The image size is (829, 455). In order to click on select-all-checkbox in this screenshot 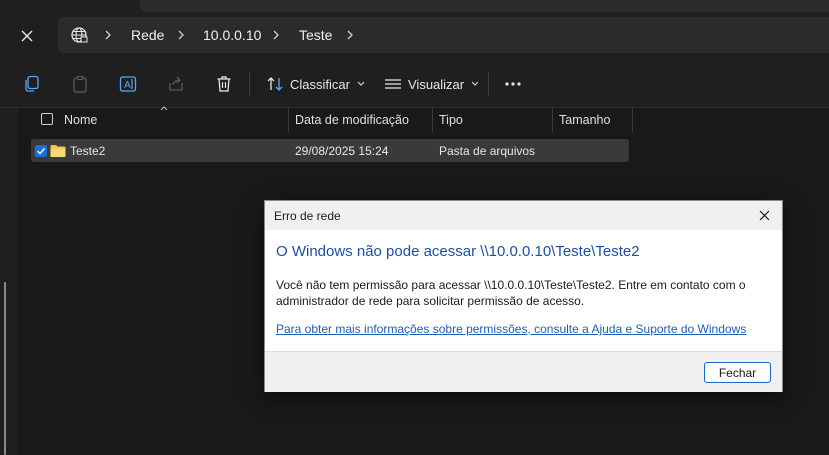, I will do `click(47, 119)`.